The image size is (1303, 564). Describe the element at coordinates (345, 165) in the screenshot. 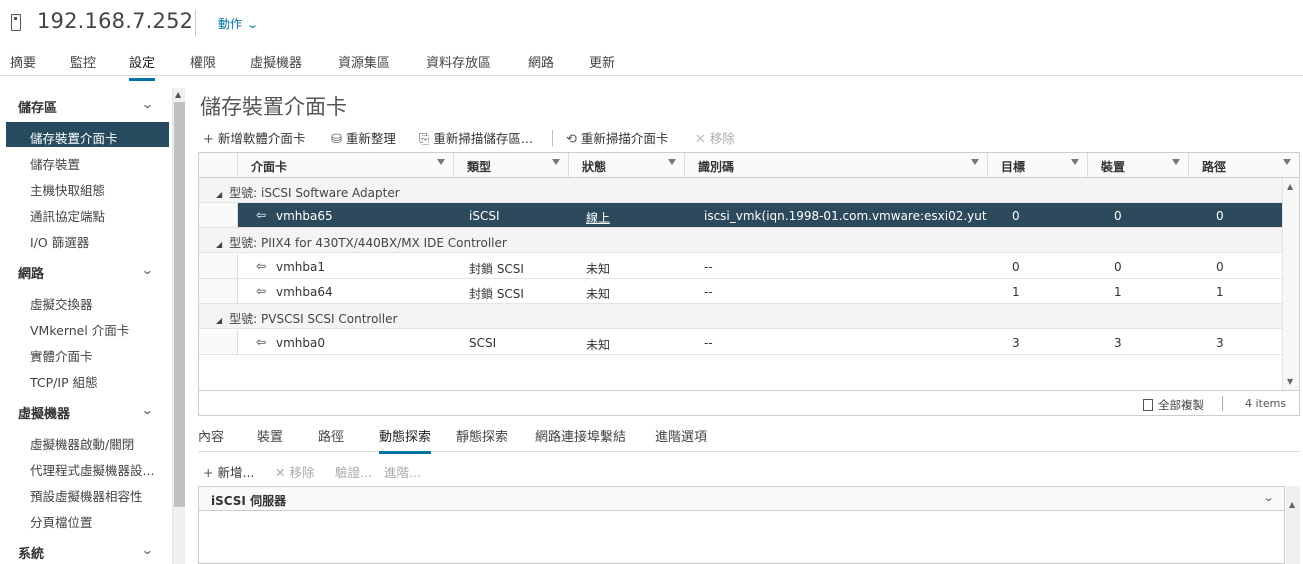

I see `column-adapter: 介面卡` at that location.